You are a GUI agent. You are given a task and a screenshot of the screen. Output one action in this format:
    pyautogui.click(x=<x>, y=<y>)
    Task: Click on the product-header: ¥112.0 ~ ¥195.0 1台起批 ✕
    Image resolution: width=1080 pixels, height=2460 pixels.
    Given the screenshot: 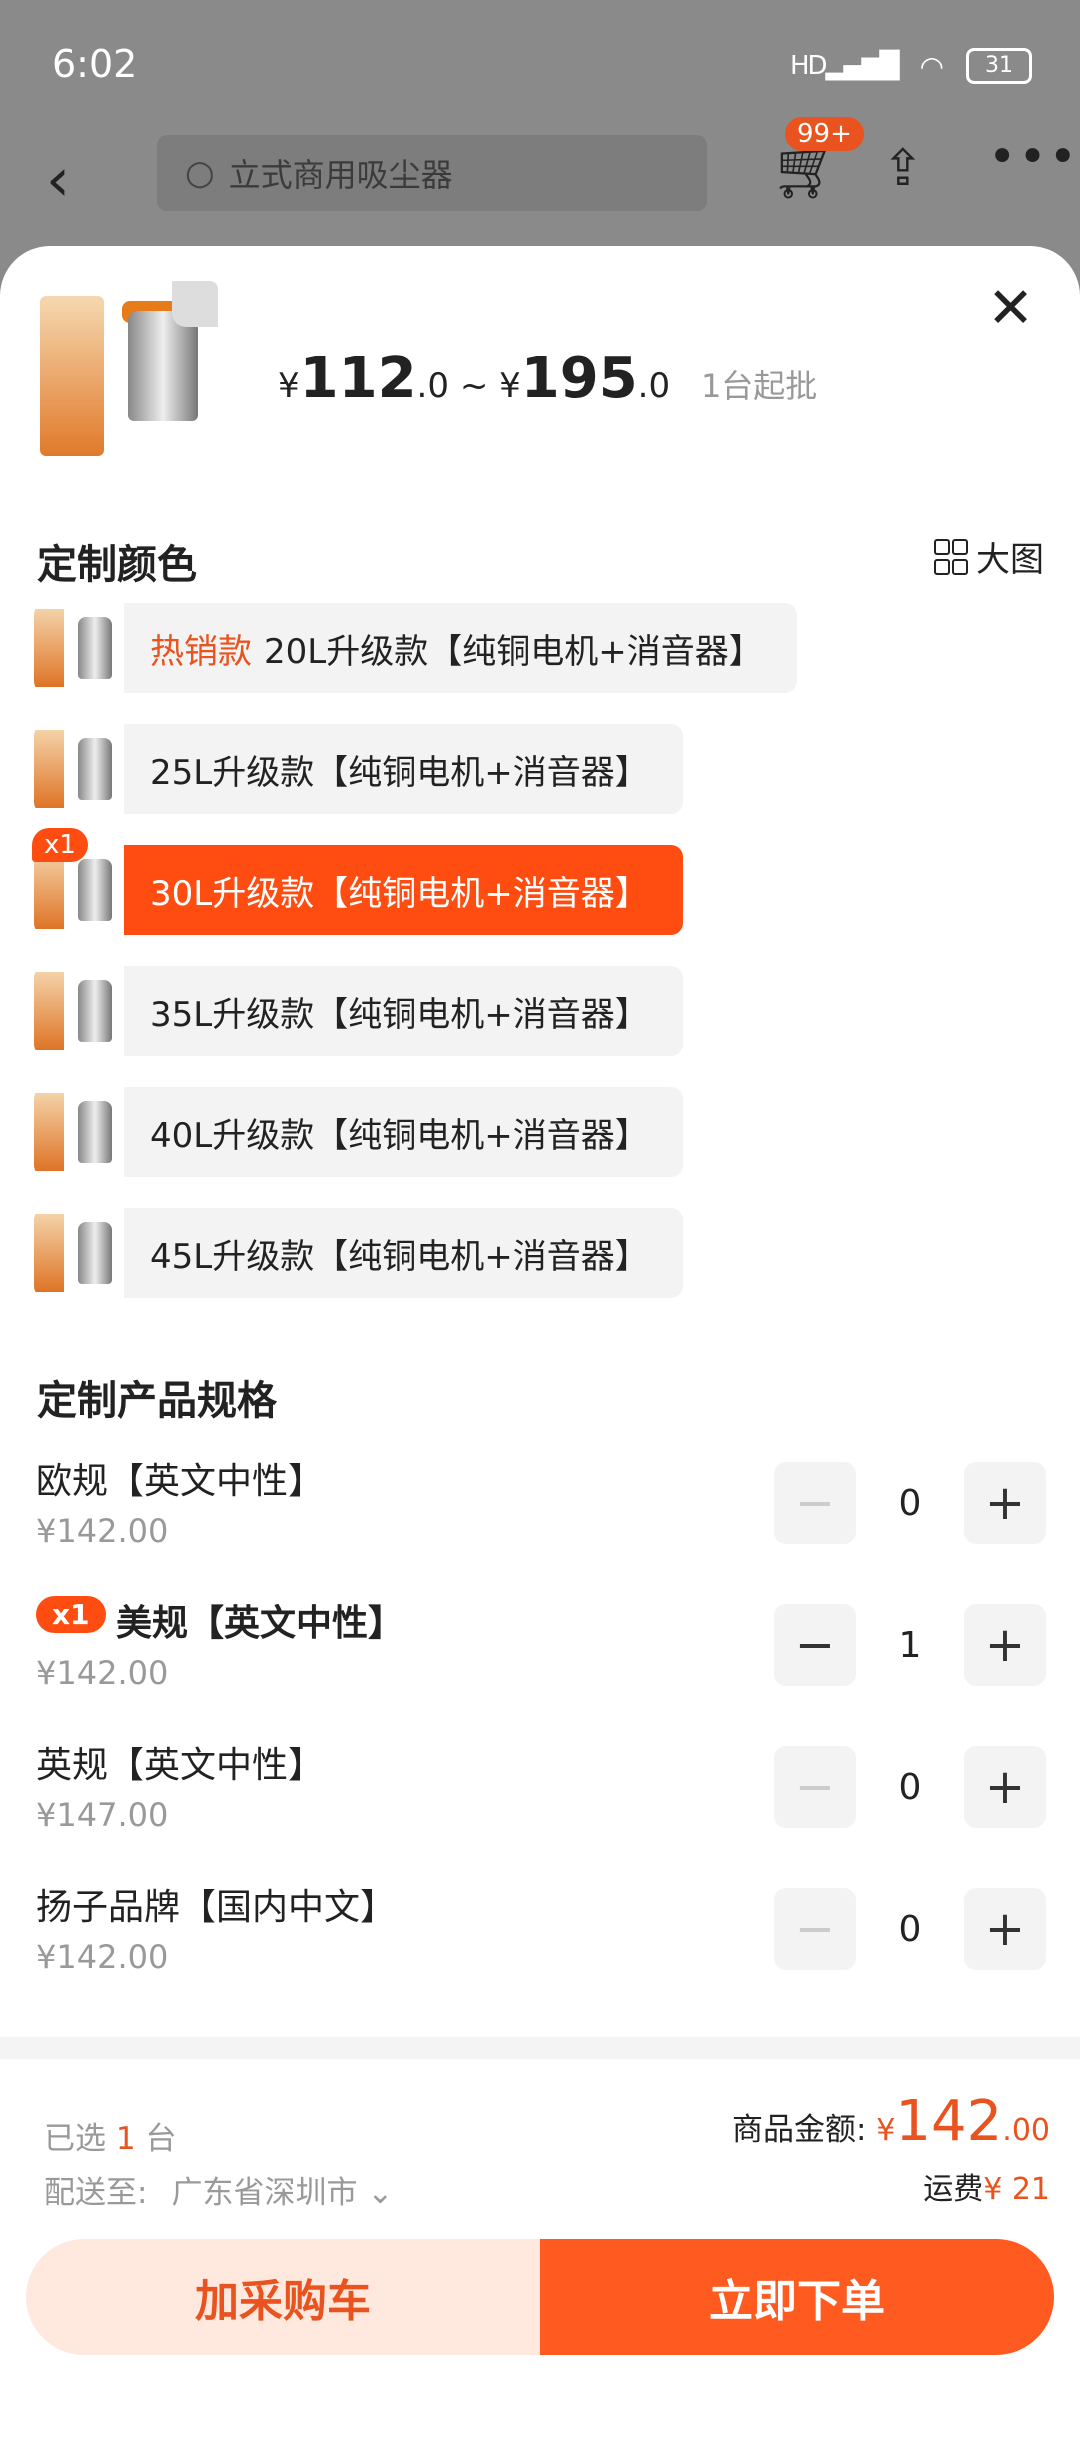 What is the action you would take?
    pyautogui.click(x=540, y=373)
    